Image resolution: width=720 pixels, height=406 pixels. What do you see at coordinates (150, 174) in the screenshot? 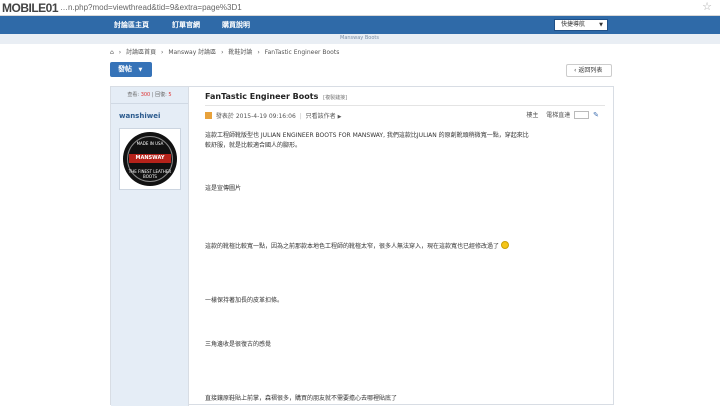
I see `avatar-text-bottom: THE FINEST LEATHER BOOTS` at bounding box center [150, 174].